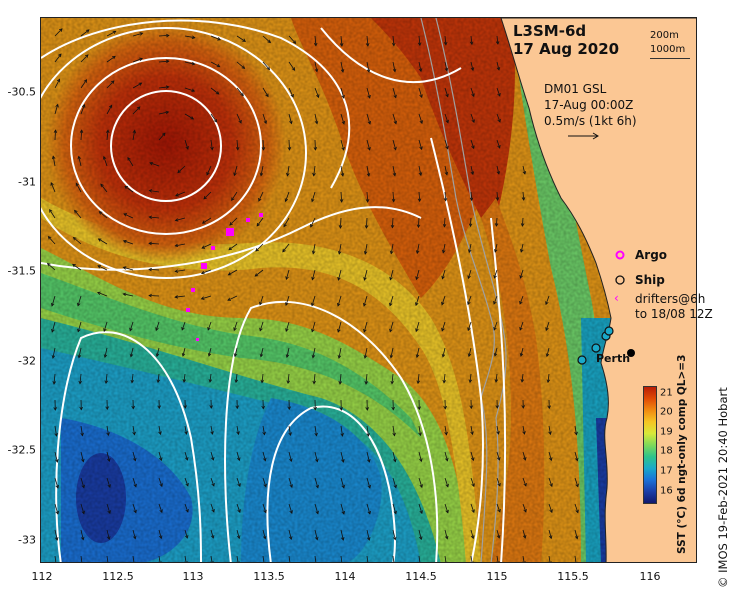 This screenshot has width=740, height=592. I want to click on vector-scale: 0.5m/s (1kt 6h), so click(590, 121).